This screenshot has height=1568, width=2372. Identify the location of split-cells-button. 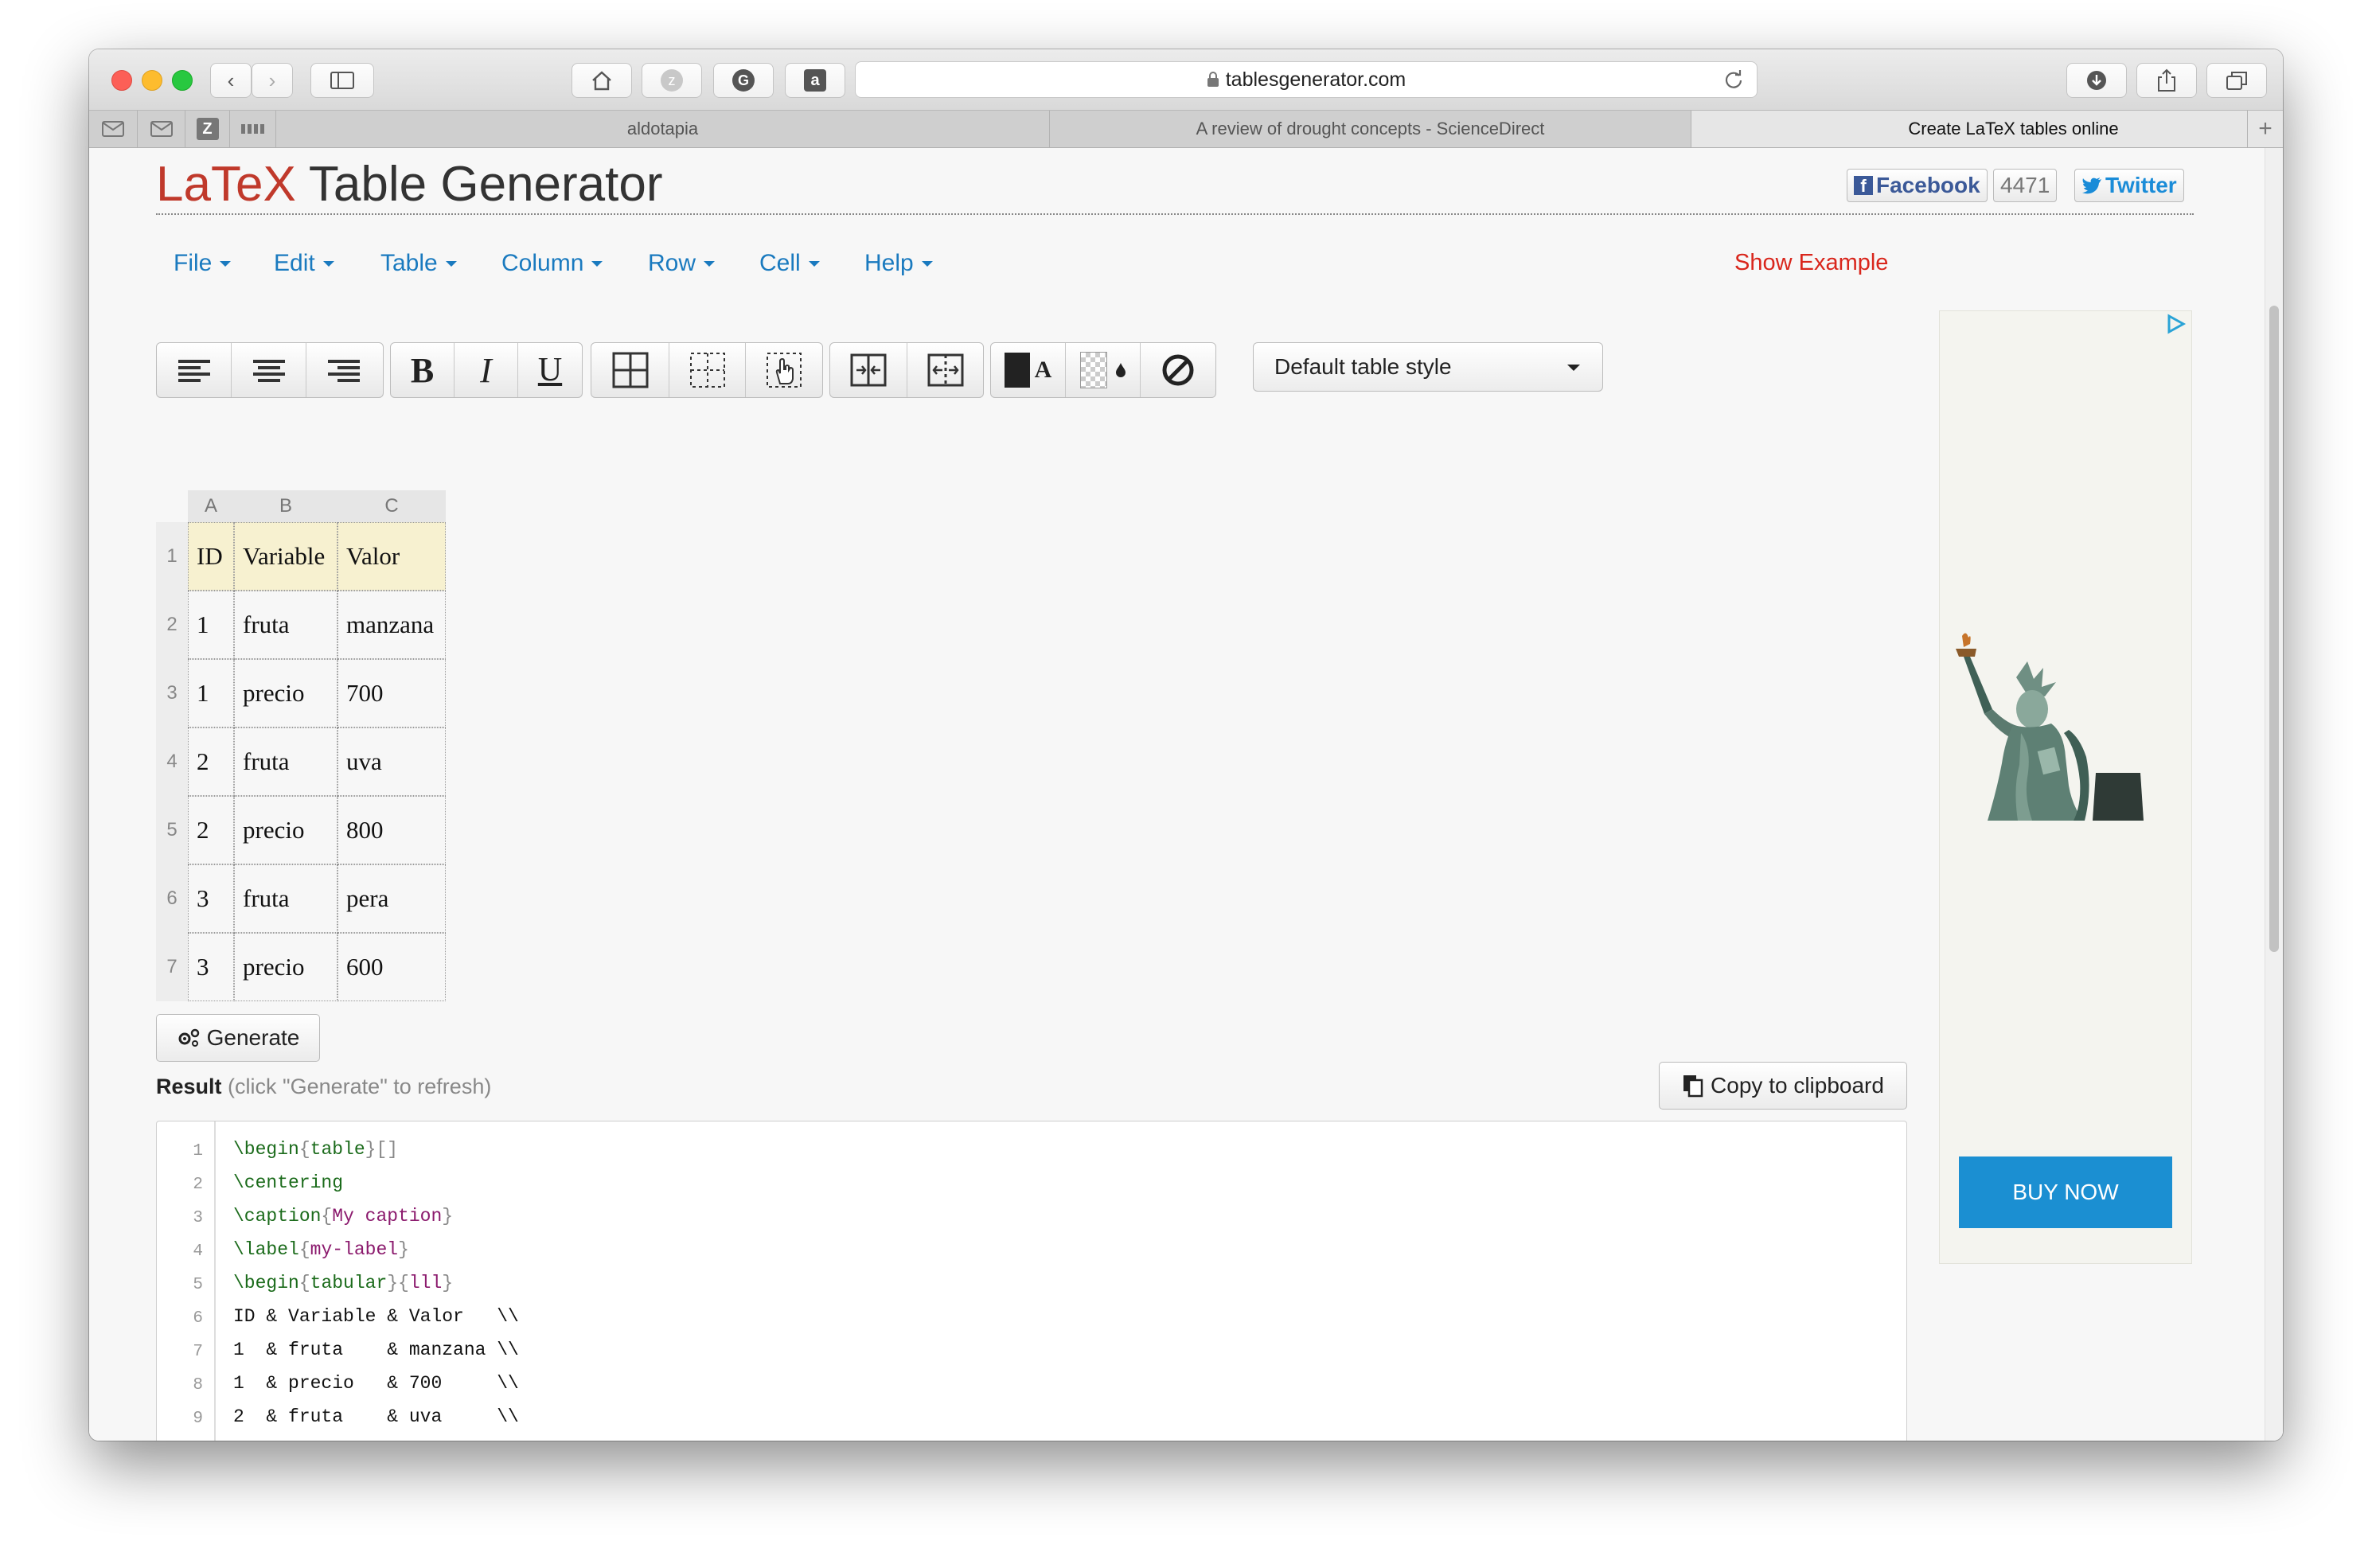
(945, 370).